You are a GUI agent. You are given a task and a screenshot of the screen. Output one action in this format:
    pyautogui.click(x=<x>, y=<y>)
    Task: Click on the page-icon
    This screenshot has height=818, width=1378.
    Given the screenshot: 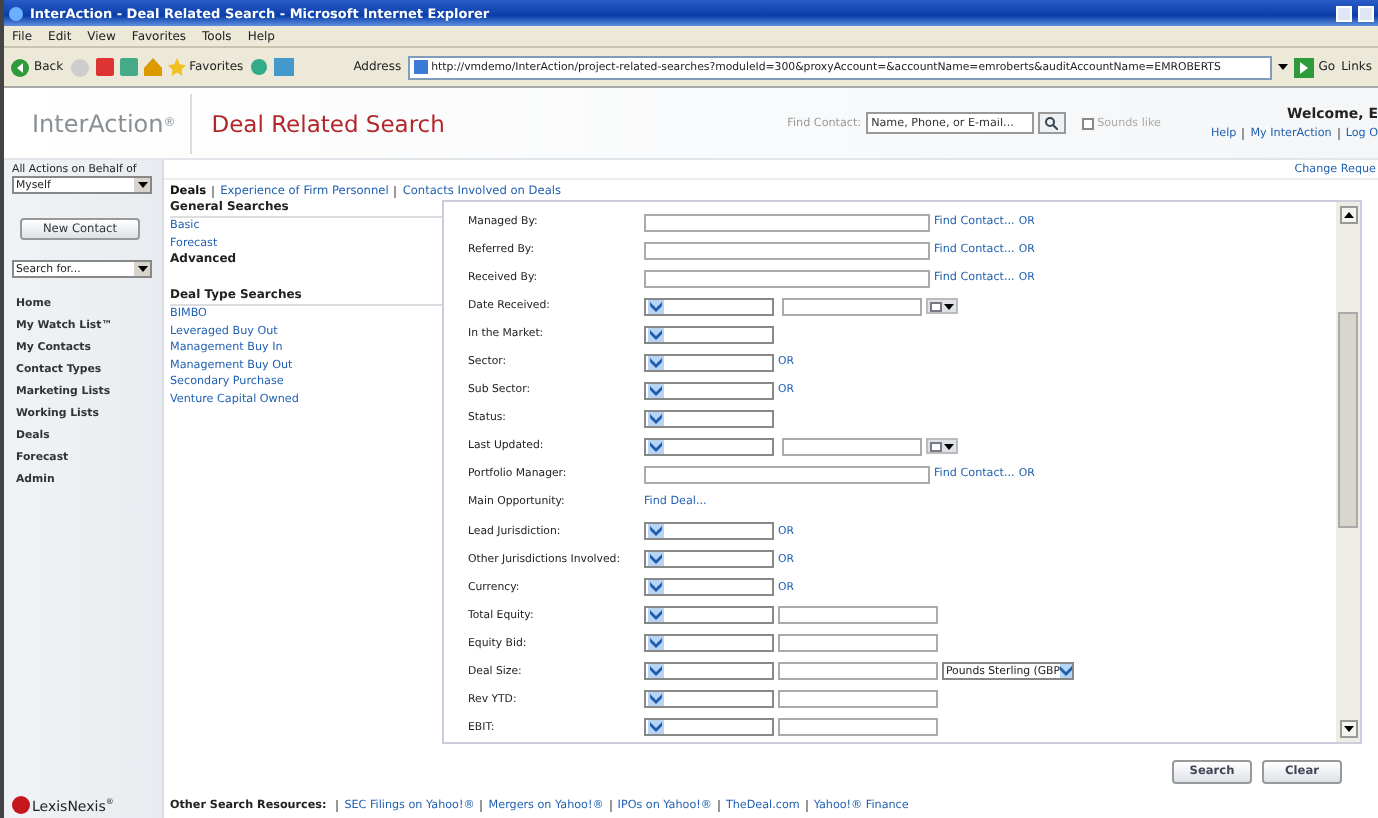 What is the action you would take?
    pyautogui.click(x=420, y=67)
    